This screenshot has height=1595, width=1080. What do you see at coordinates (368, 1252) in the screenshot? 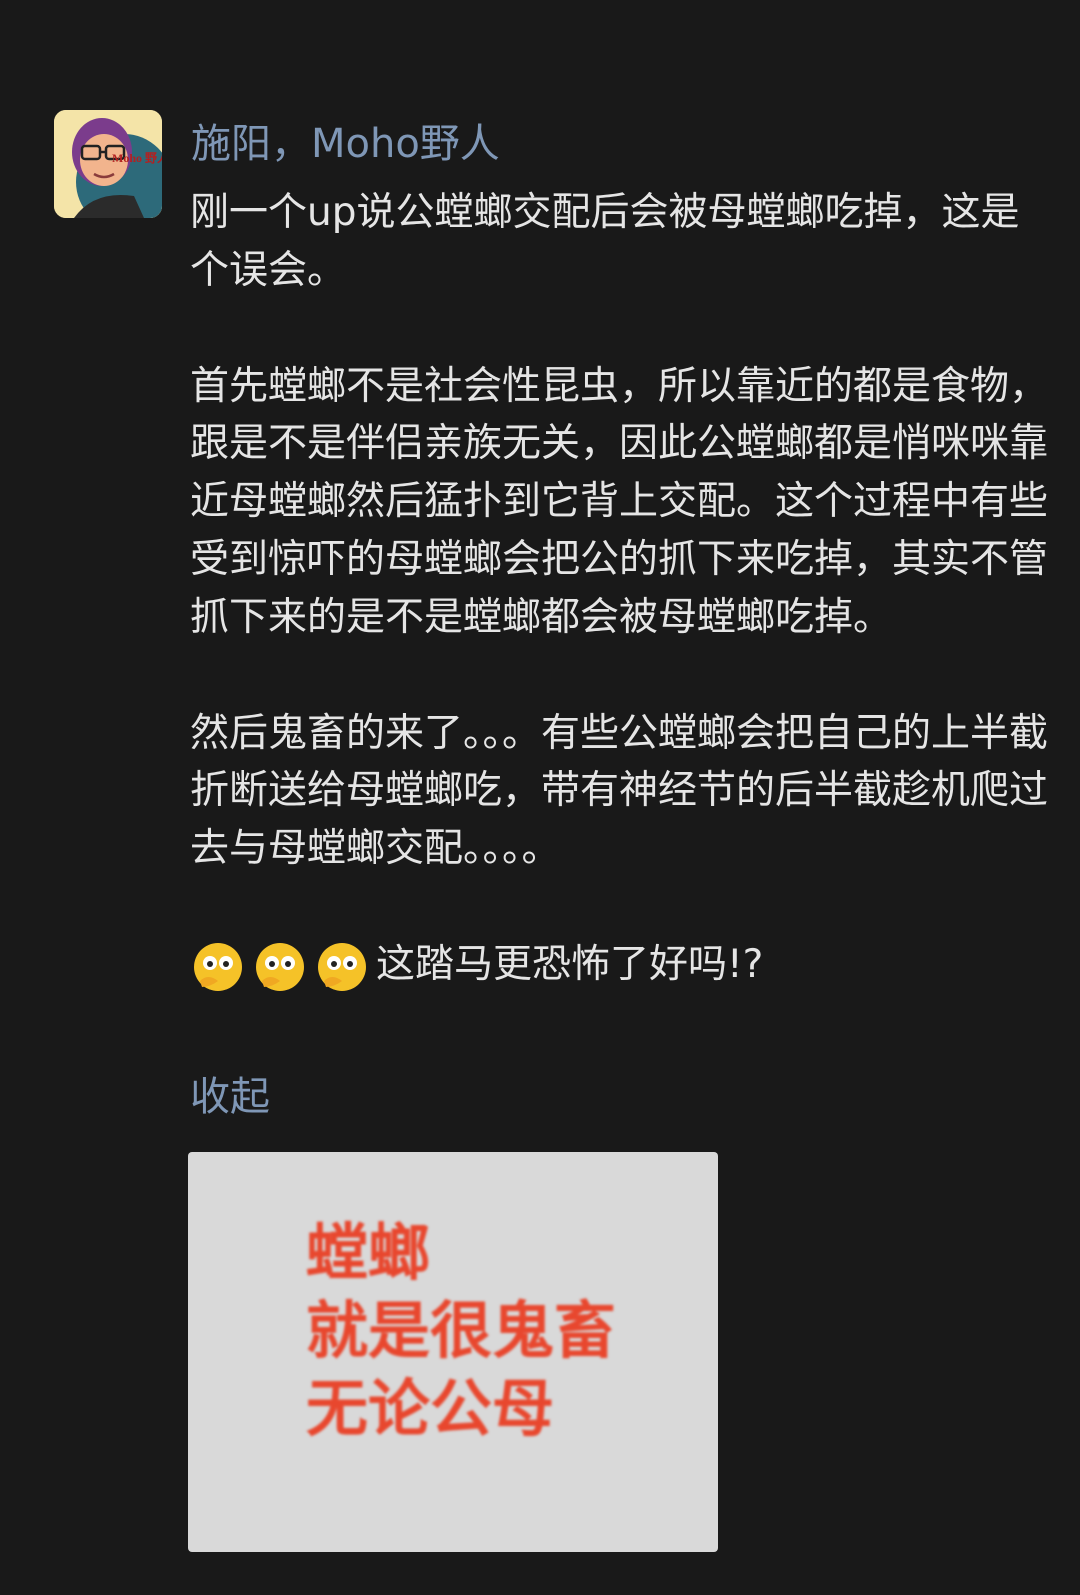
I see `image-line: 螳螂` at bounding box center [368, 1252].